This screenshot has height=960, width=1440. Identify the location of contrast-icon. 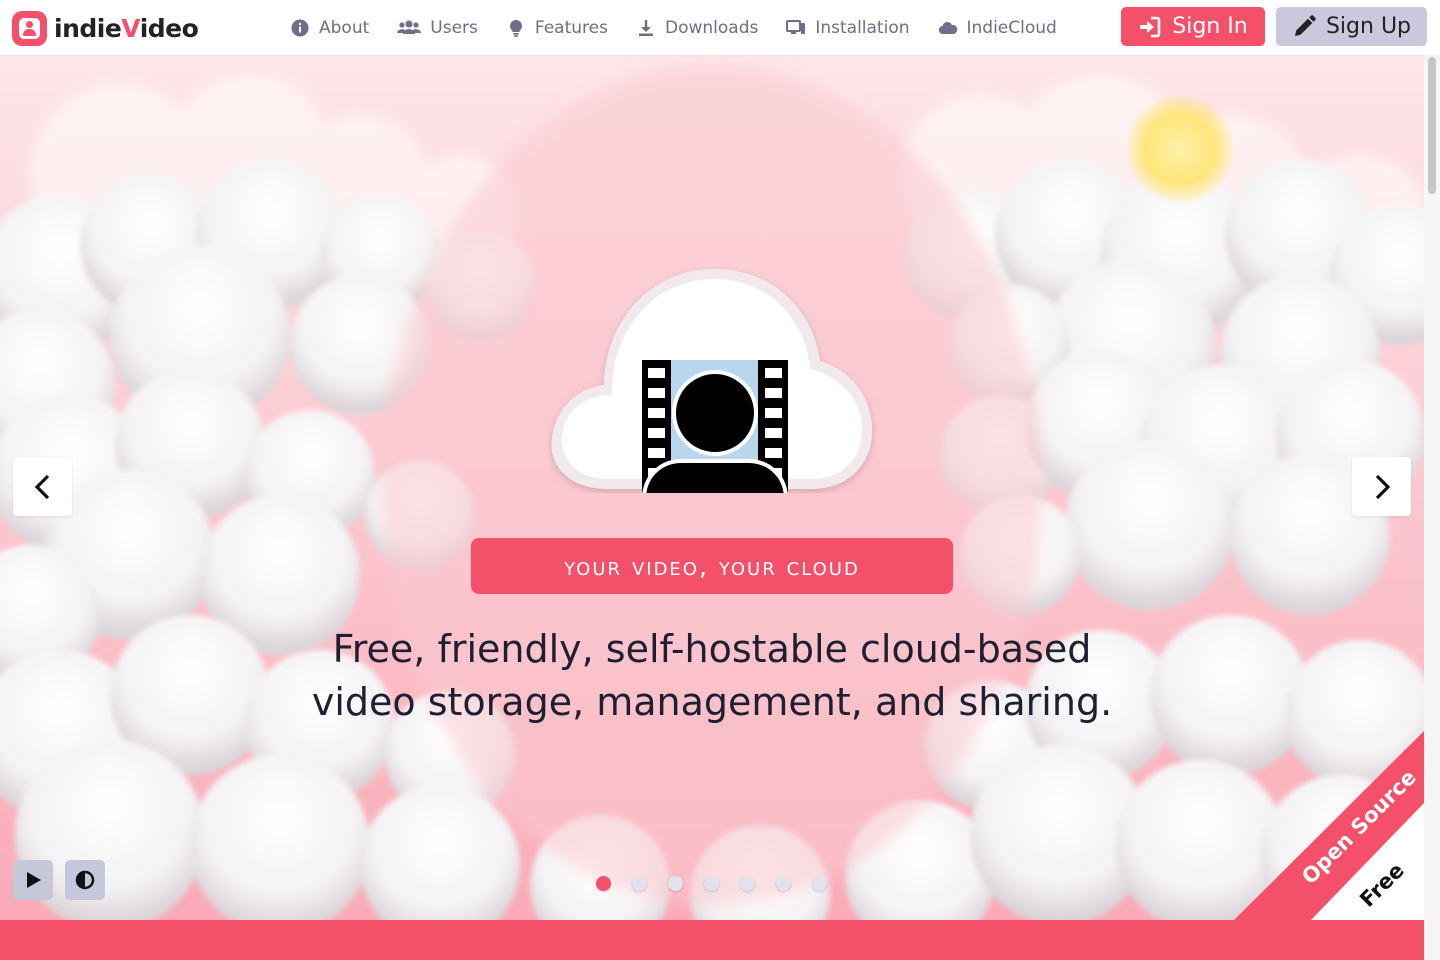
(85, 880).